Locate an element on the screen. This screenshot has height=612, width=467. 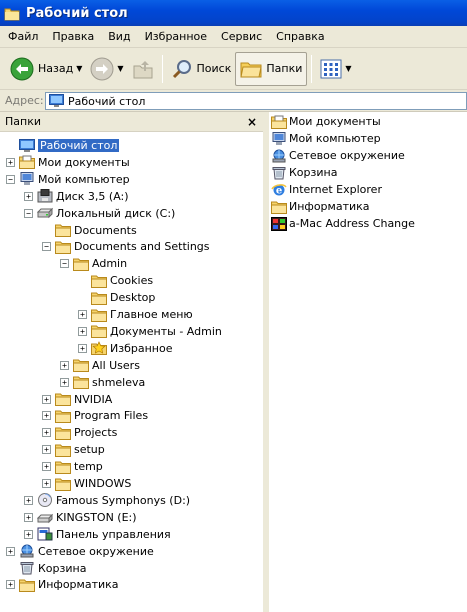
content-item: Сетевое окружение is located at coordinates (338, 155).